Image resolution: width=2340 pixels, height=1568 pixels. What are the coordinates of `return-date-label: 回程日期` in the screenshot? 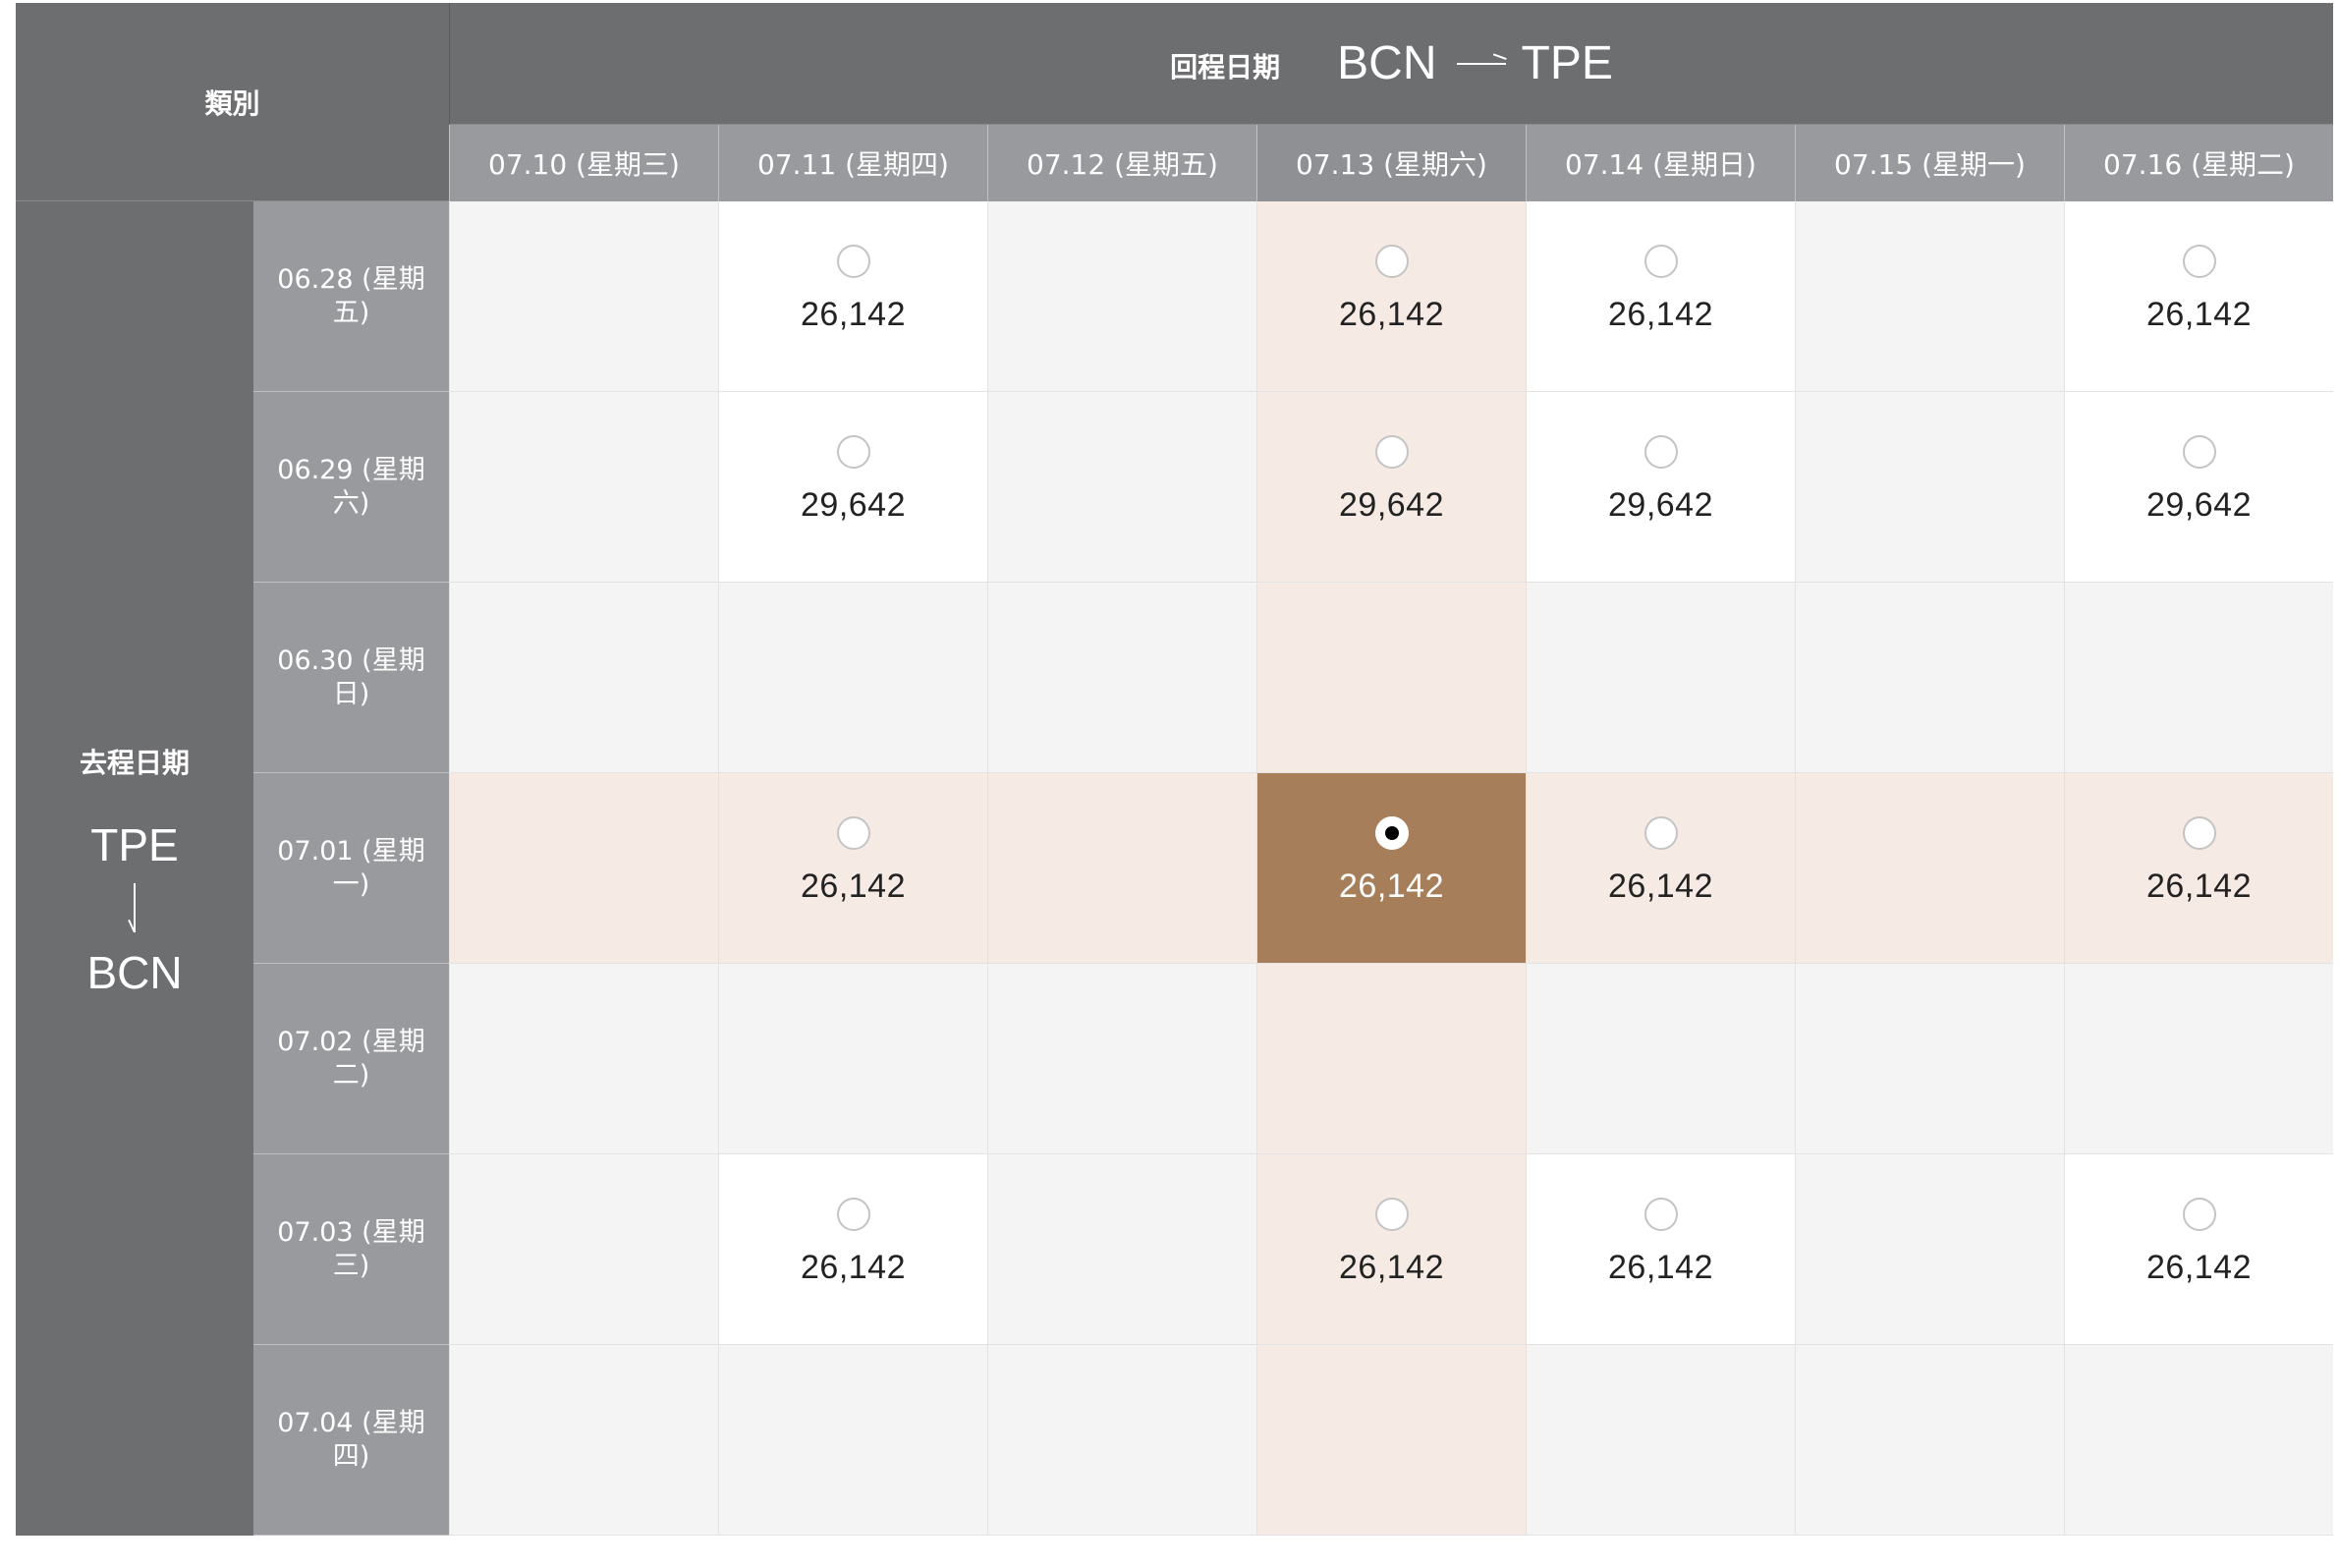 It's located at (1225, 67).